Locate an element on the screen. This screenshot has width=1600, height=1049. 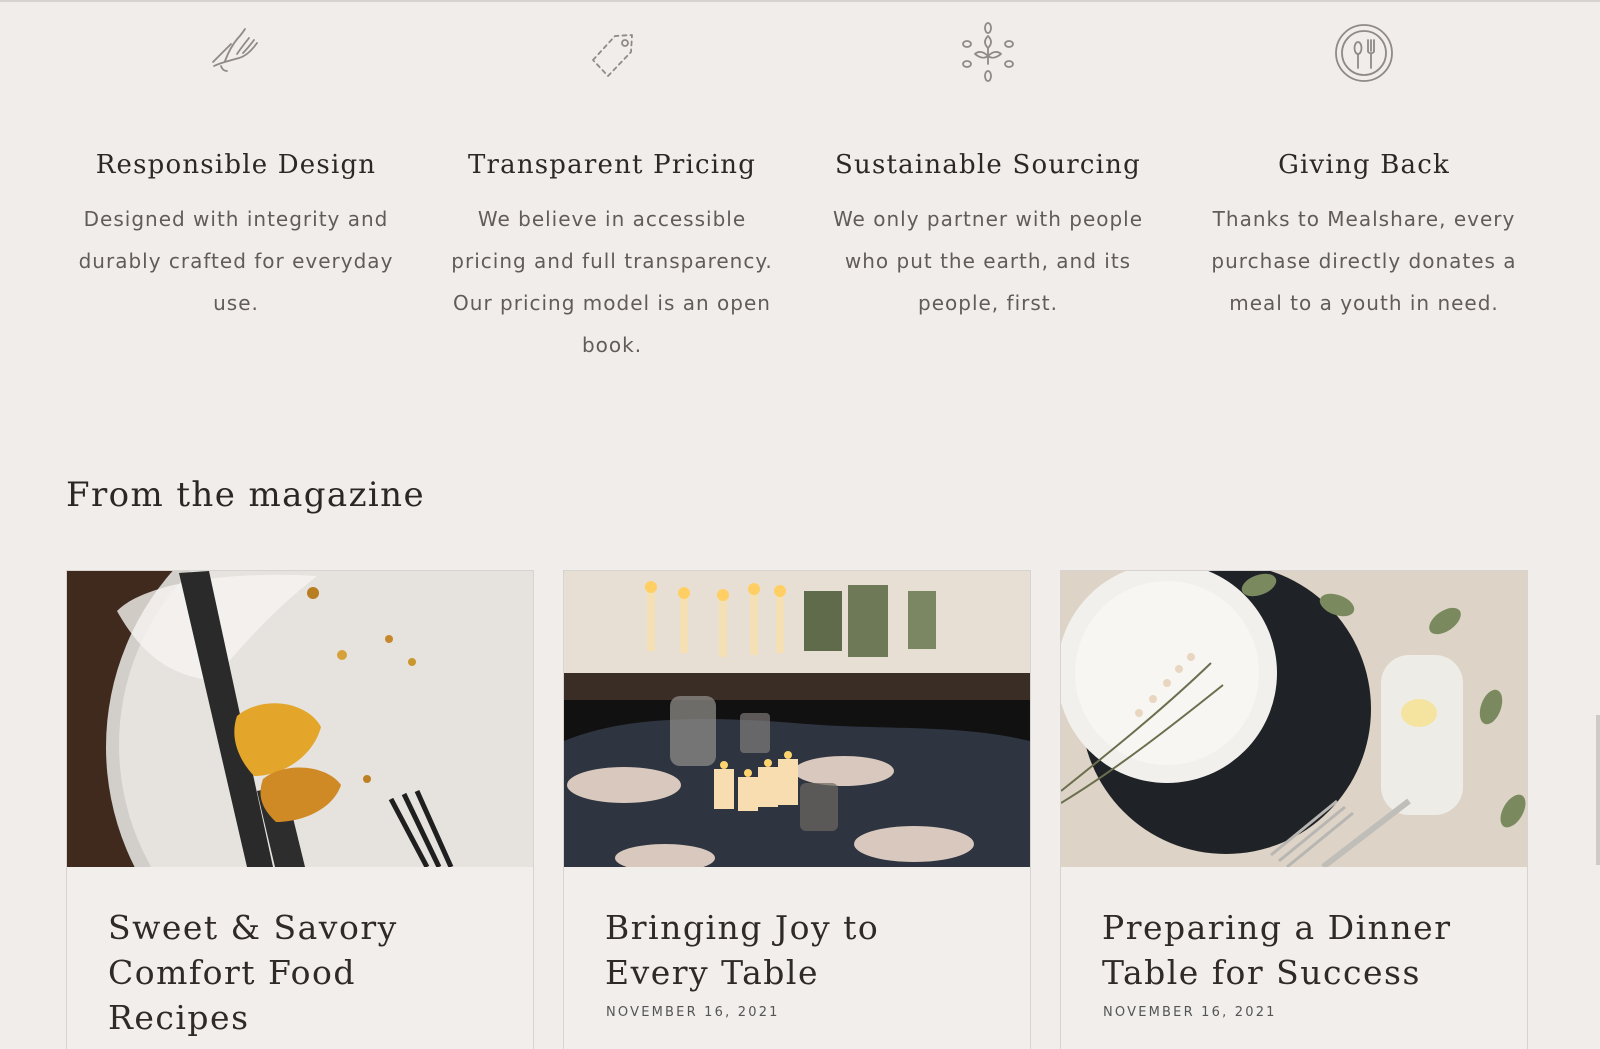
feature-title: Sustainable Sourcing is located at coordinates (988, 165).